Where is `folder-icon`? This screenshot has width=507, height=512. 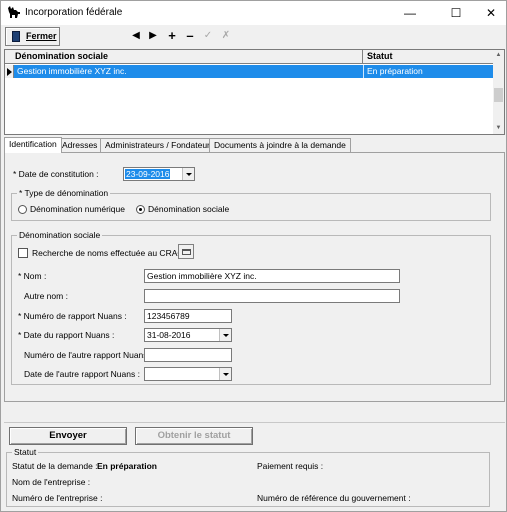
folder-icon is located at coordinates (186, 252).